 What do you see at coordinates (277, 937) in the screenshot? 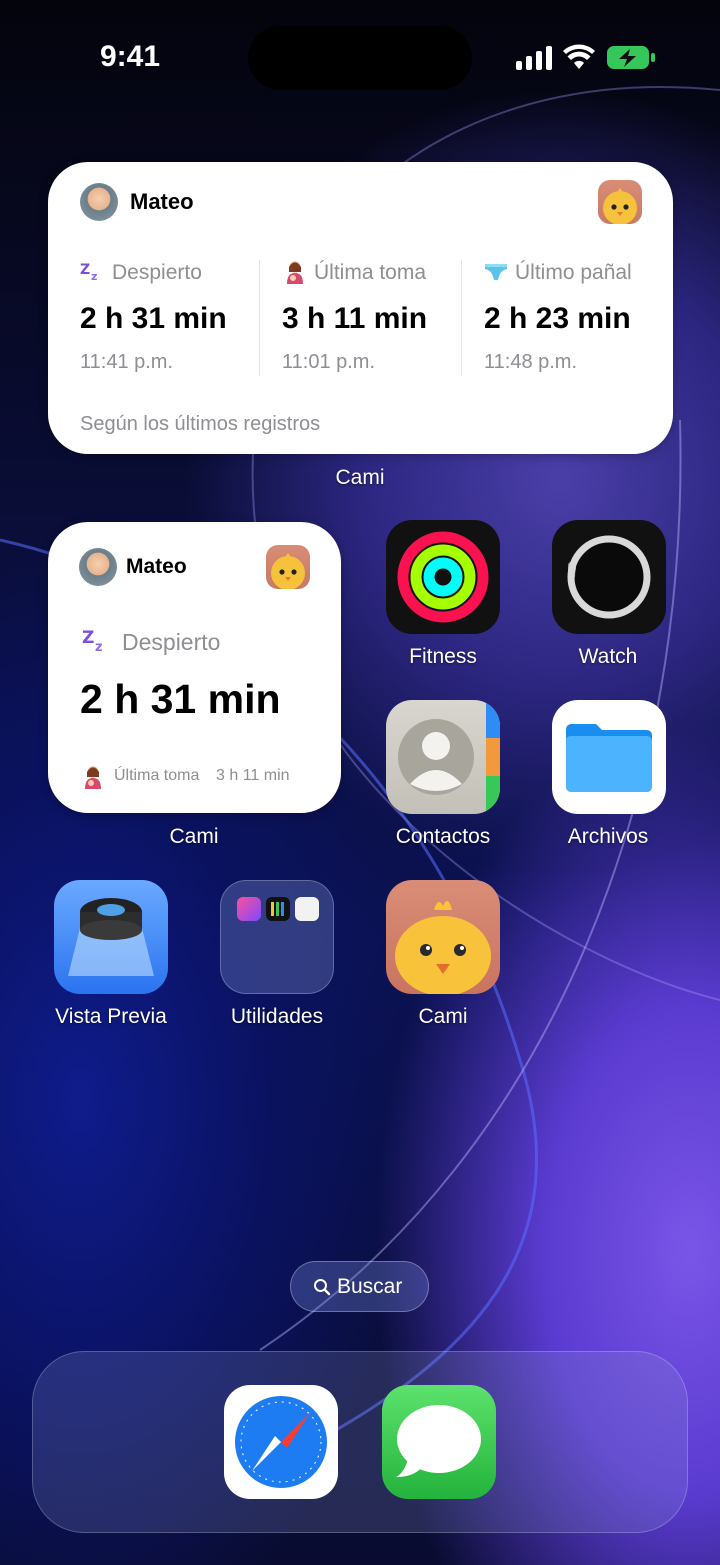
I see `utilidades-folder` at bounding box center [277, 937].